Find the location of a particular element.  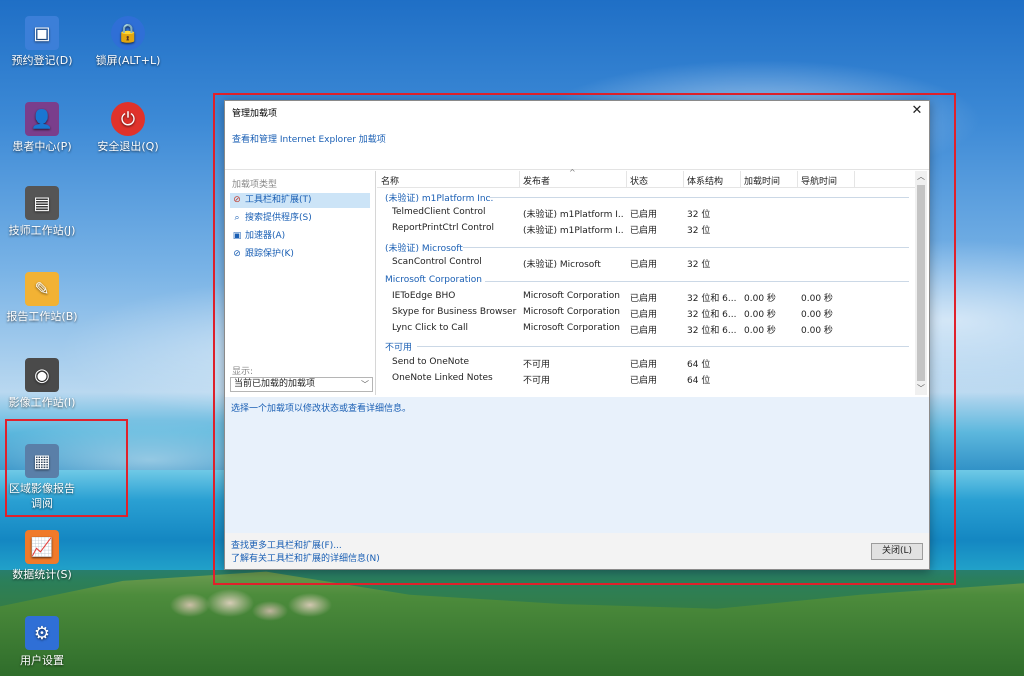

desktop-icon-report: ✎ 报告工作站(B) is located at coordinates (42, 298).